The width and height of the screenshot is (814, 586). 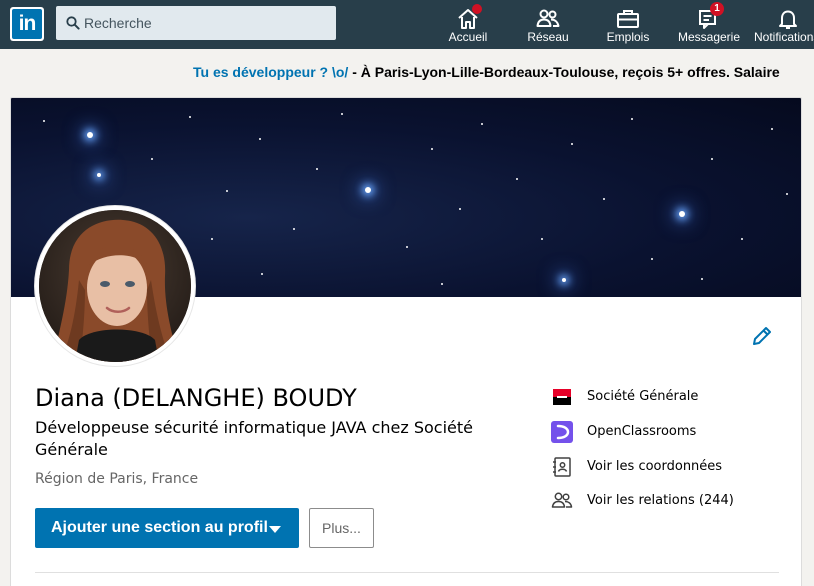 What do you see at coordinates (196, 398) in the screenshot?
I see `profile-name: Diana (DELANGHE) BOUDY` at bounding box center [196, 398].